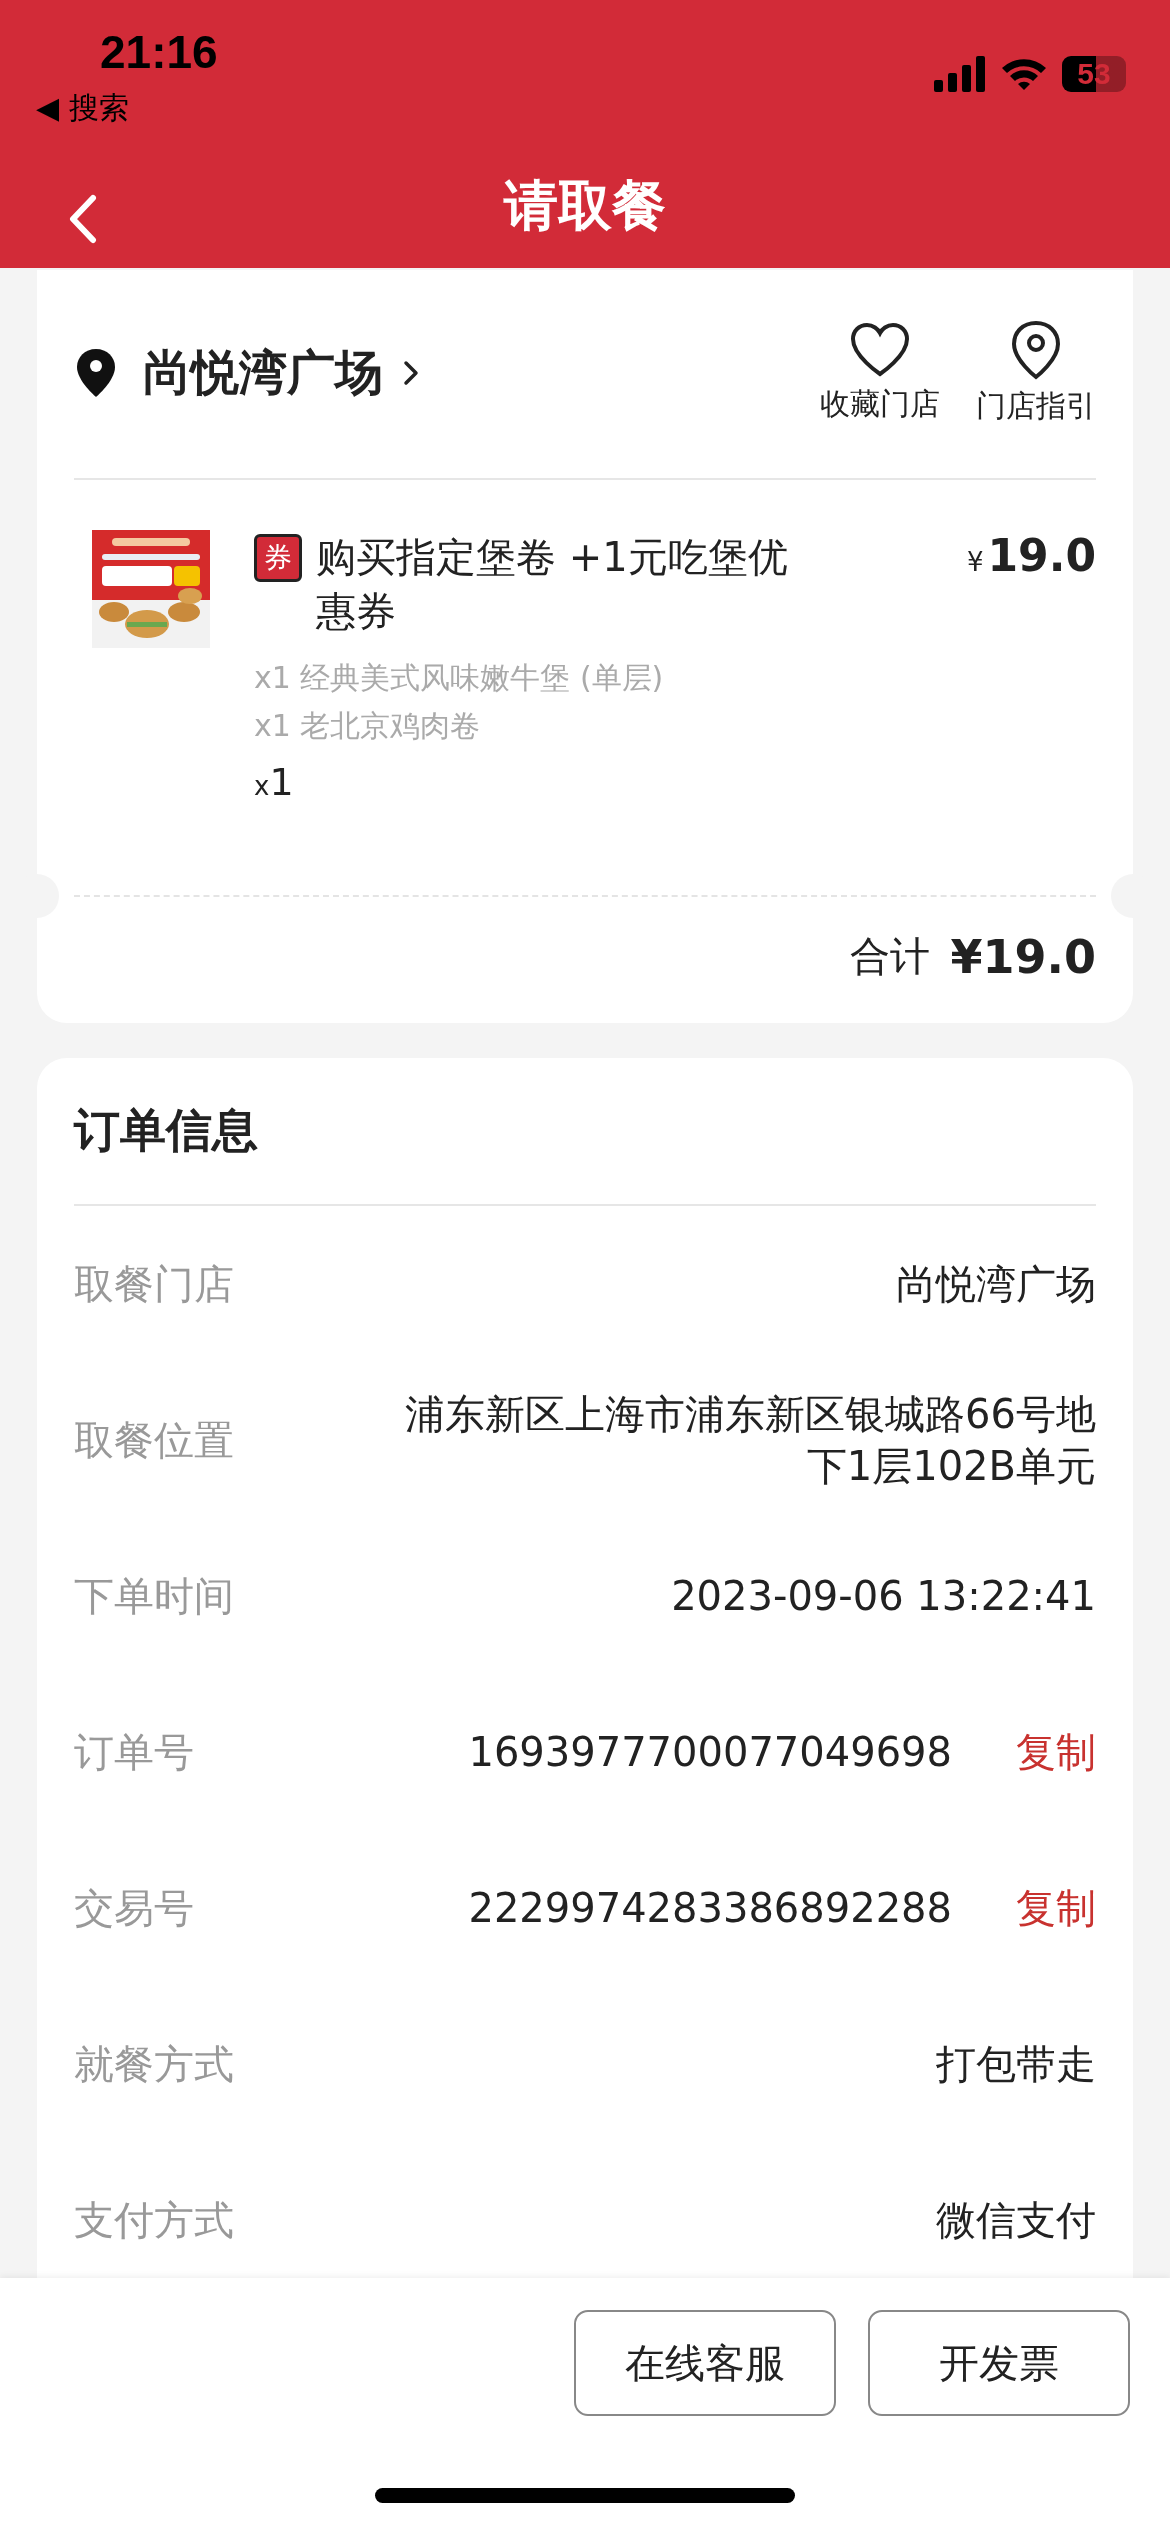  What do you see at coordinates (710, 1908) in the screenshot?
I see `info-value: 2229974283386892288` at bounding box center [710, 1908].